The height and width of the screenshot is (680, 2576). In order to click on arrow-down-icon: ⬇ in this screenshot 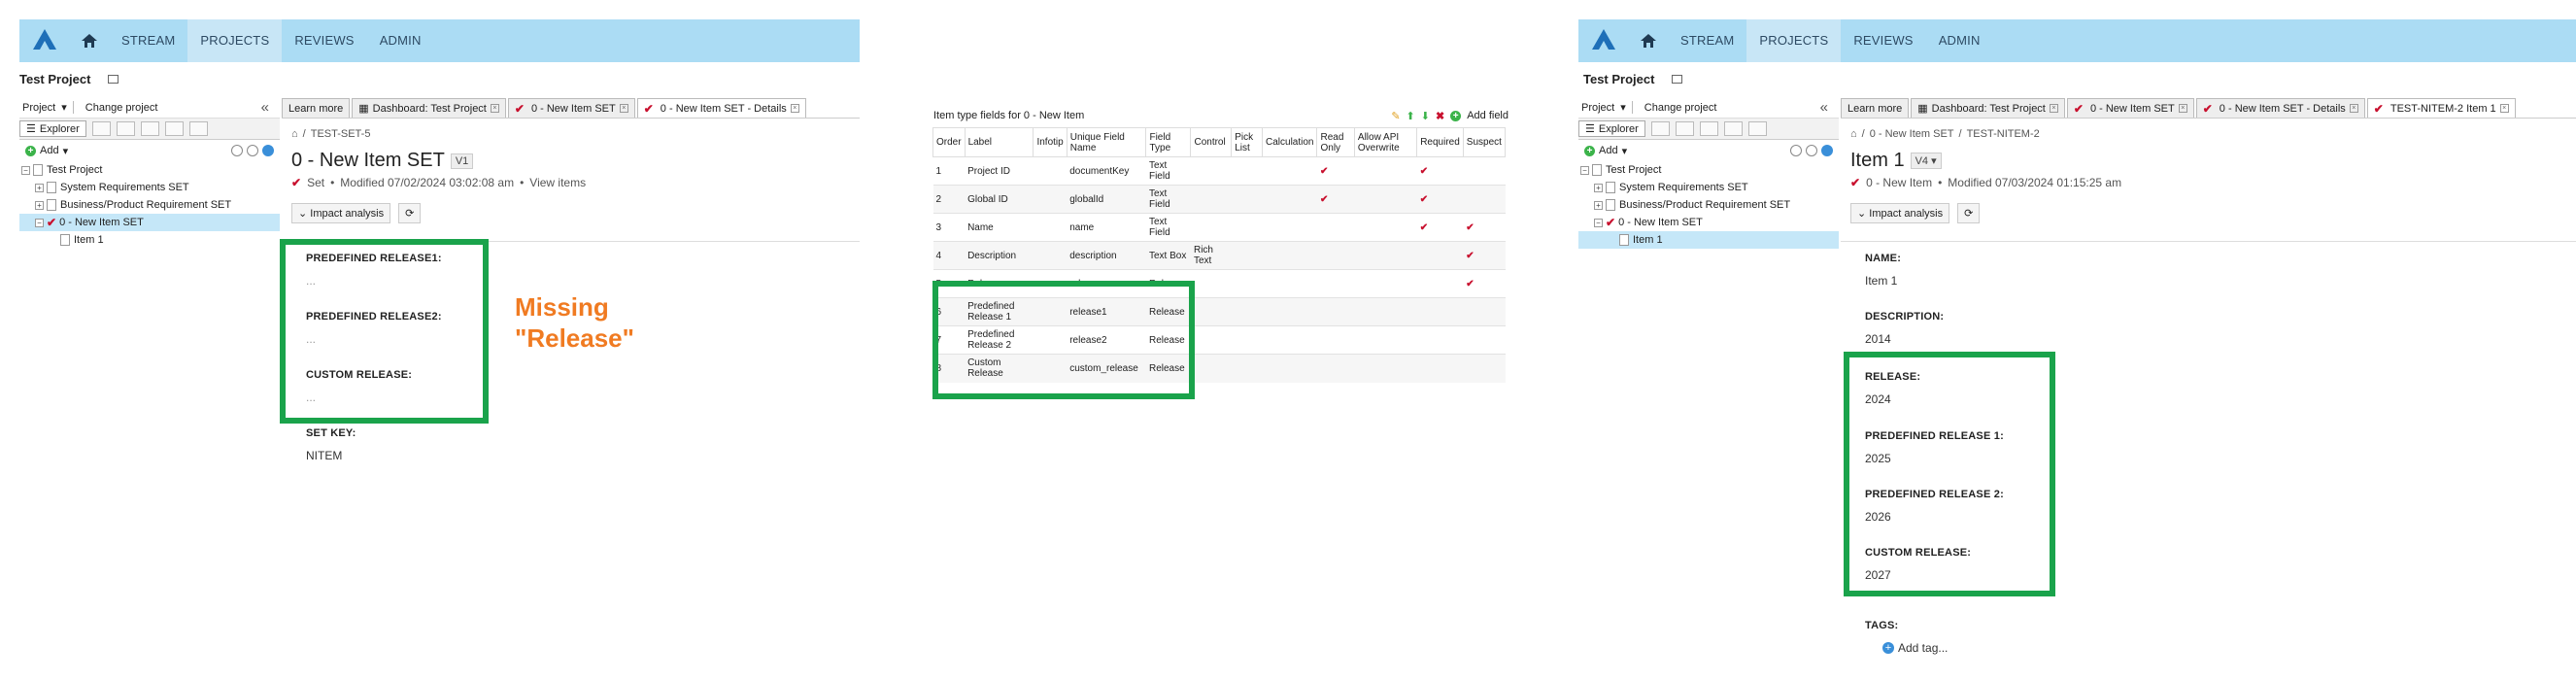, I will do `click(1425, 116)`.